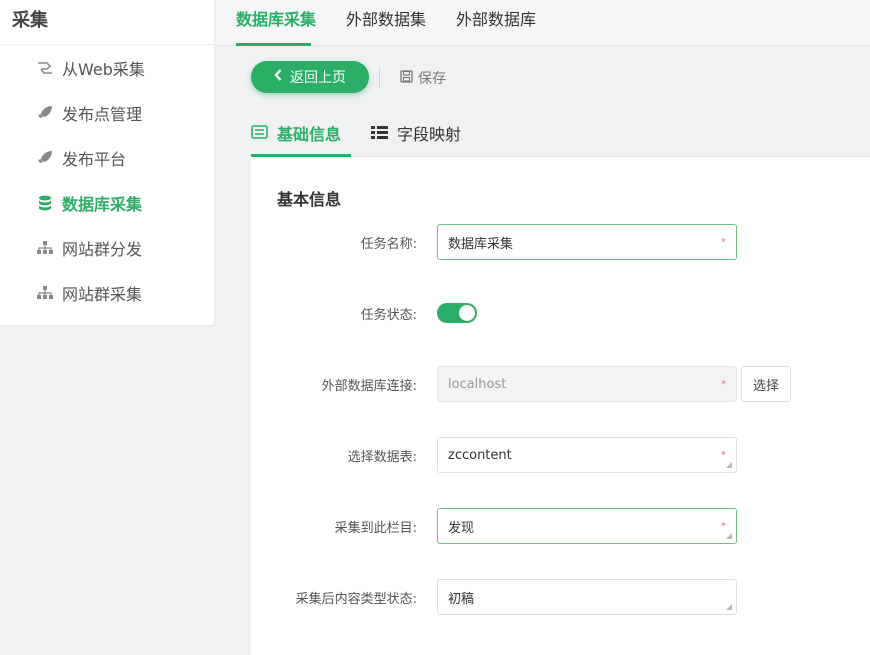 The width and height of the screenshot is (870, 655). I want to click on target-column-select: 发现 *, so click(587, 526).